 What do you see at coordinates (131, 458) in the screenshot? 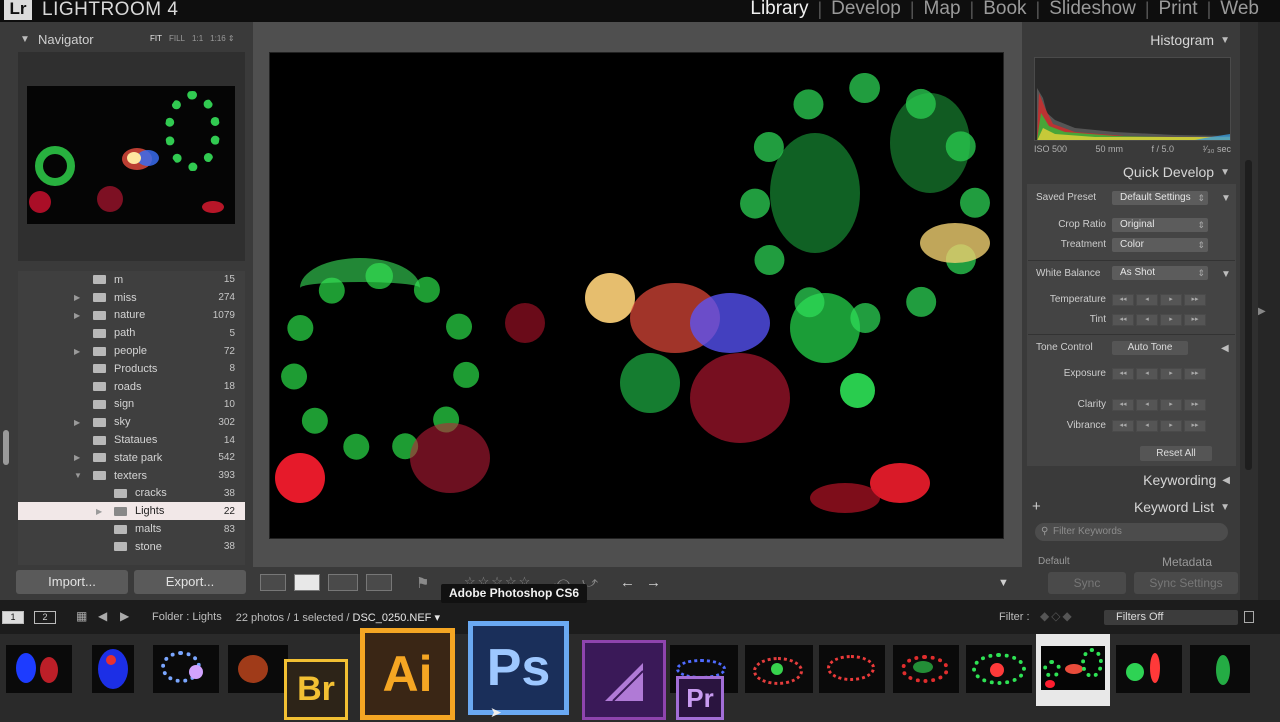
I see `folder-row-state-park: ▶ state park 542` at bounding box center [131, 458].